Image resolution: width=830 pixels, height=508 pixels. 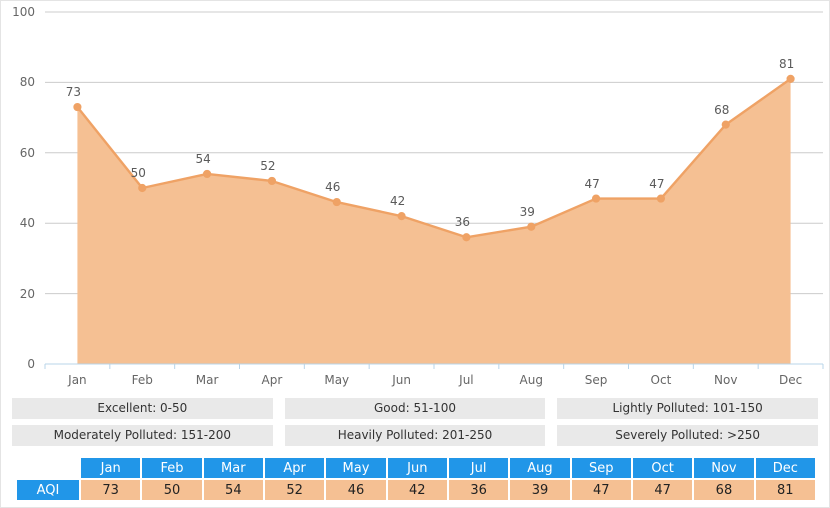 What do you see at coordinates (687, 408) in the screenshot?
I see `legend-item: Lightly Polluted: 101-150` at bounding box center [687, 408].